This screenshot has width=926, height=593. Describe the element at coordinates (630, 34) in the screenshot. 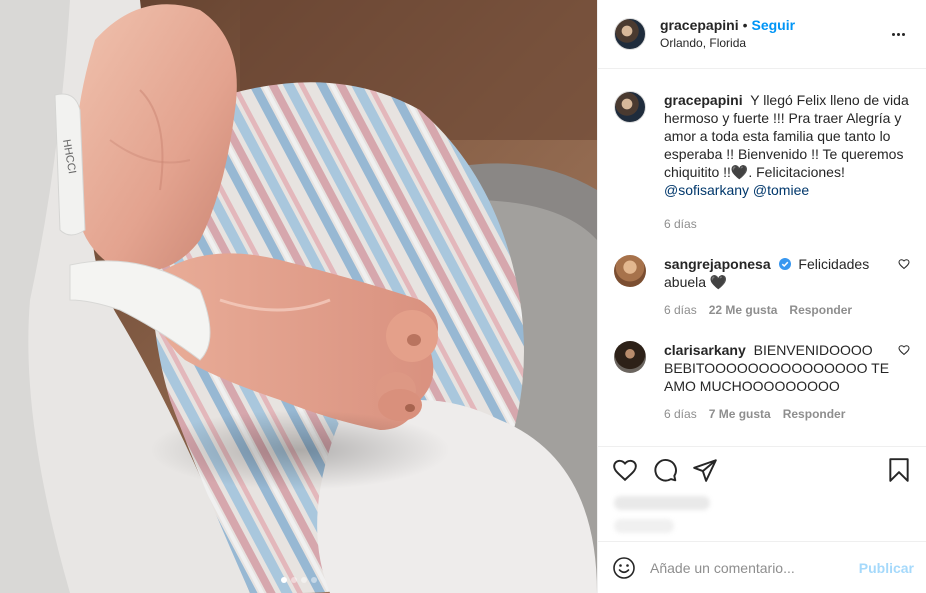

I see `profile-photo-icon` at that location.